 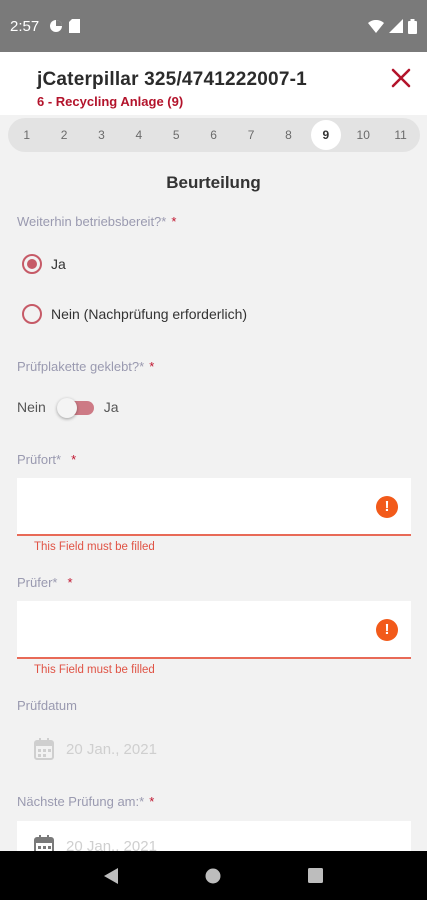 I want to click on pruefer-label: Prüfer* *, so click(x=45, y=582).